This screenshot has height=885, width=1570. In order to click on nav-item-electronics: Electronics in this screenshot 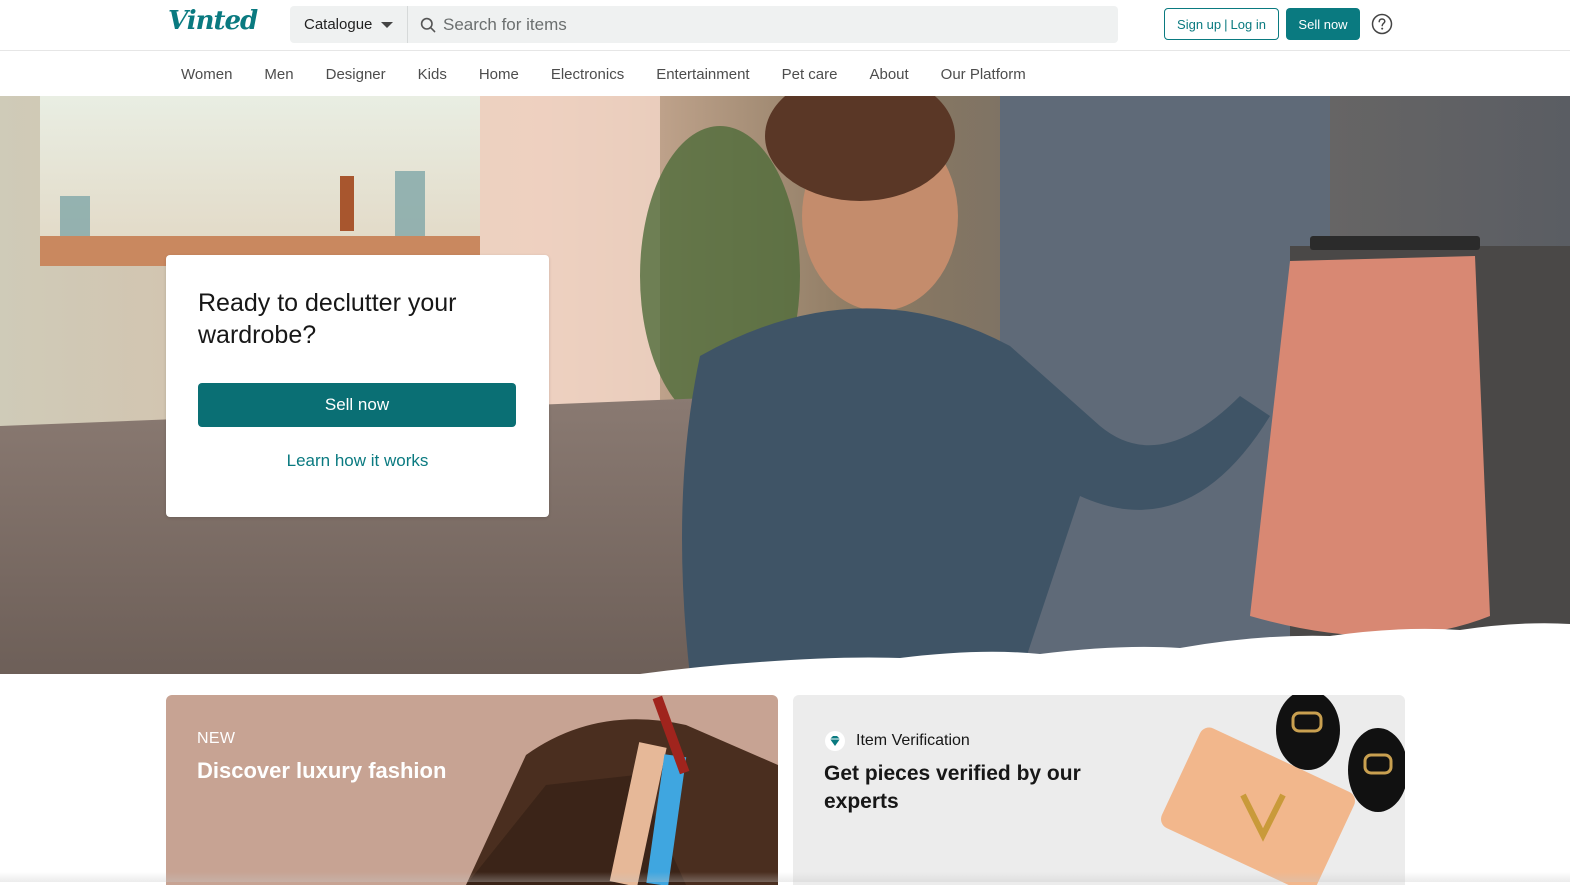, I will do `click(587, 74)`.